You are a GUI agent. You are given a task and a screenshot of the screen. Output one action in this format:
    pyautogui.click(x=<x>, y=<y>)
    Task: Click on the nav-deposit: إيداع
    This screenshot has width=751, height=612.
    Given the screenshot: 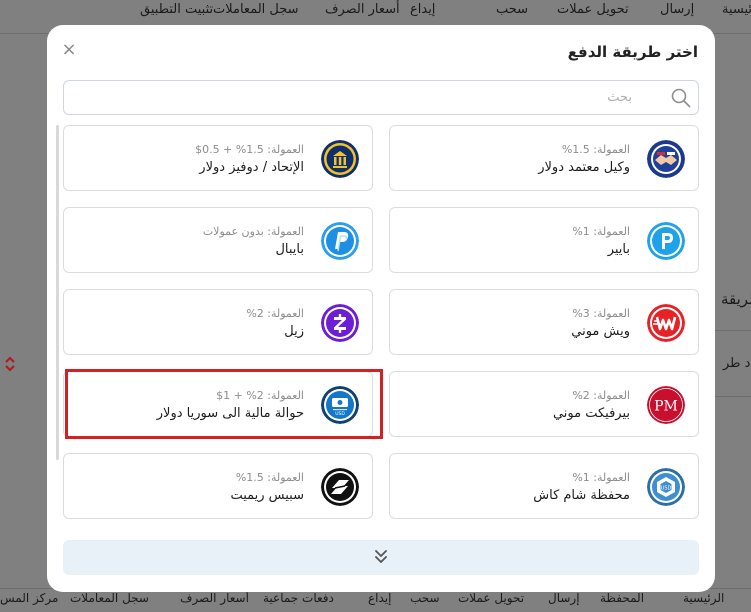 What is the action you would take?
    pyautogui.click(x=422, y=9)
    